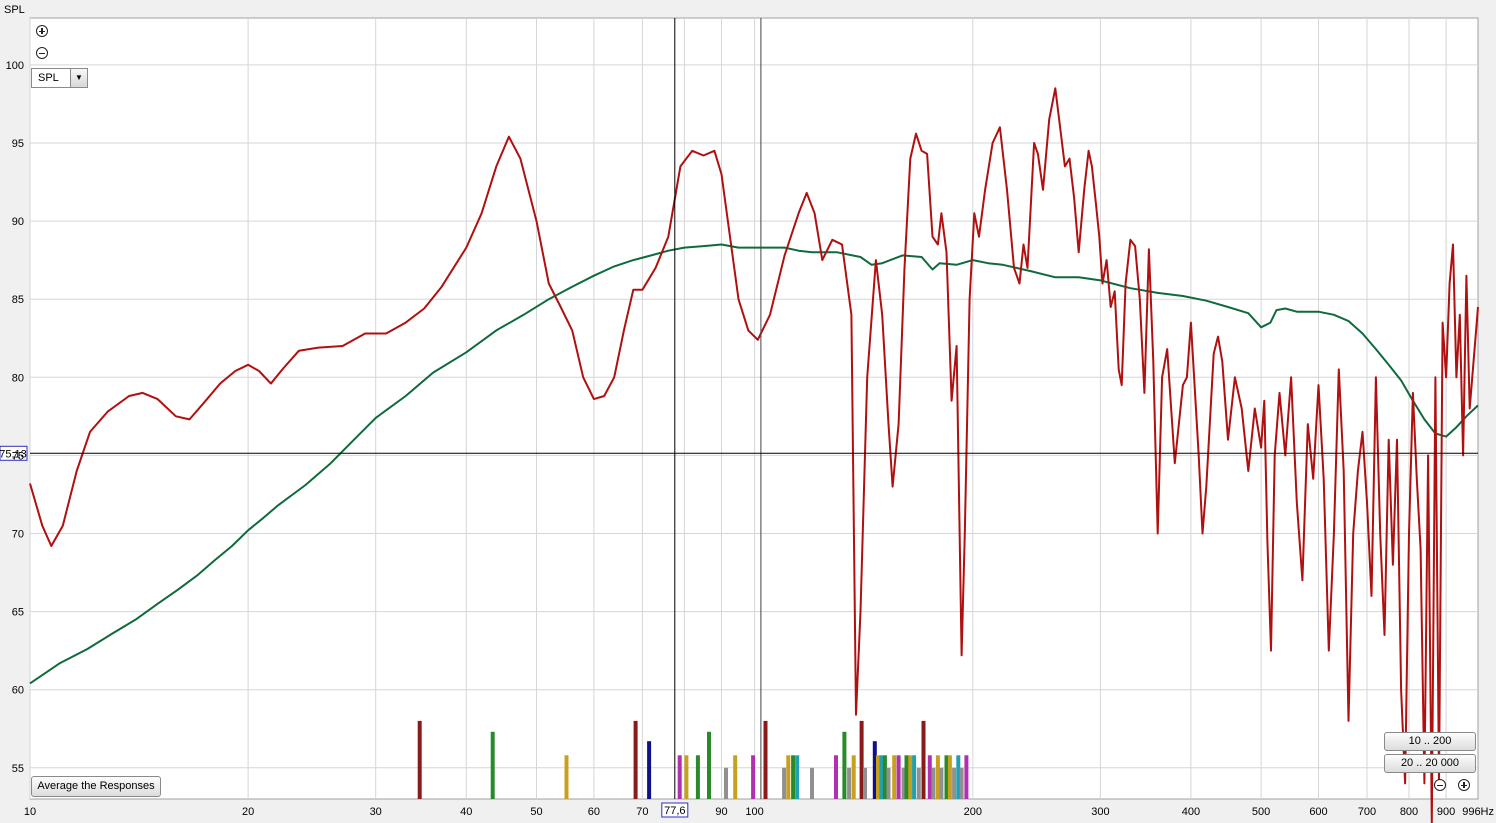 This screenshot has width=1496, height=823. Describe the element at coordinates (30, 812) in the screenshot. I see `x-tick-label: 10` at that location.